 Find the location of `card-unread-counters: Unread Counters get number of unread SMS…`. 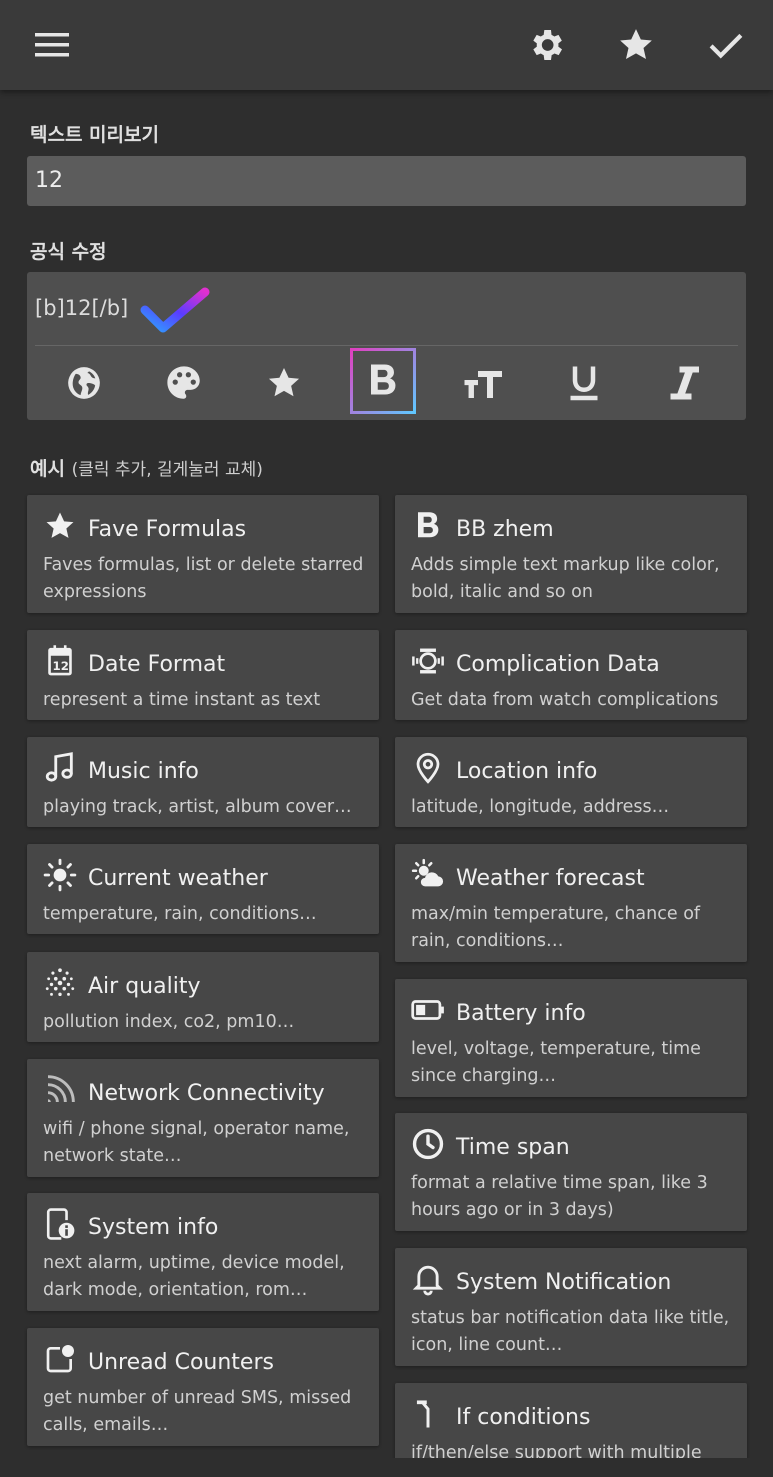

card-unread-counters: Unread Counters get number of unread SMS… is located at coordinates (203, 1387).